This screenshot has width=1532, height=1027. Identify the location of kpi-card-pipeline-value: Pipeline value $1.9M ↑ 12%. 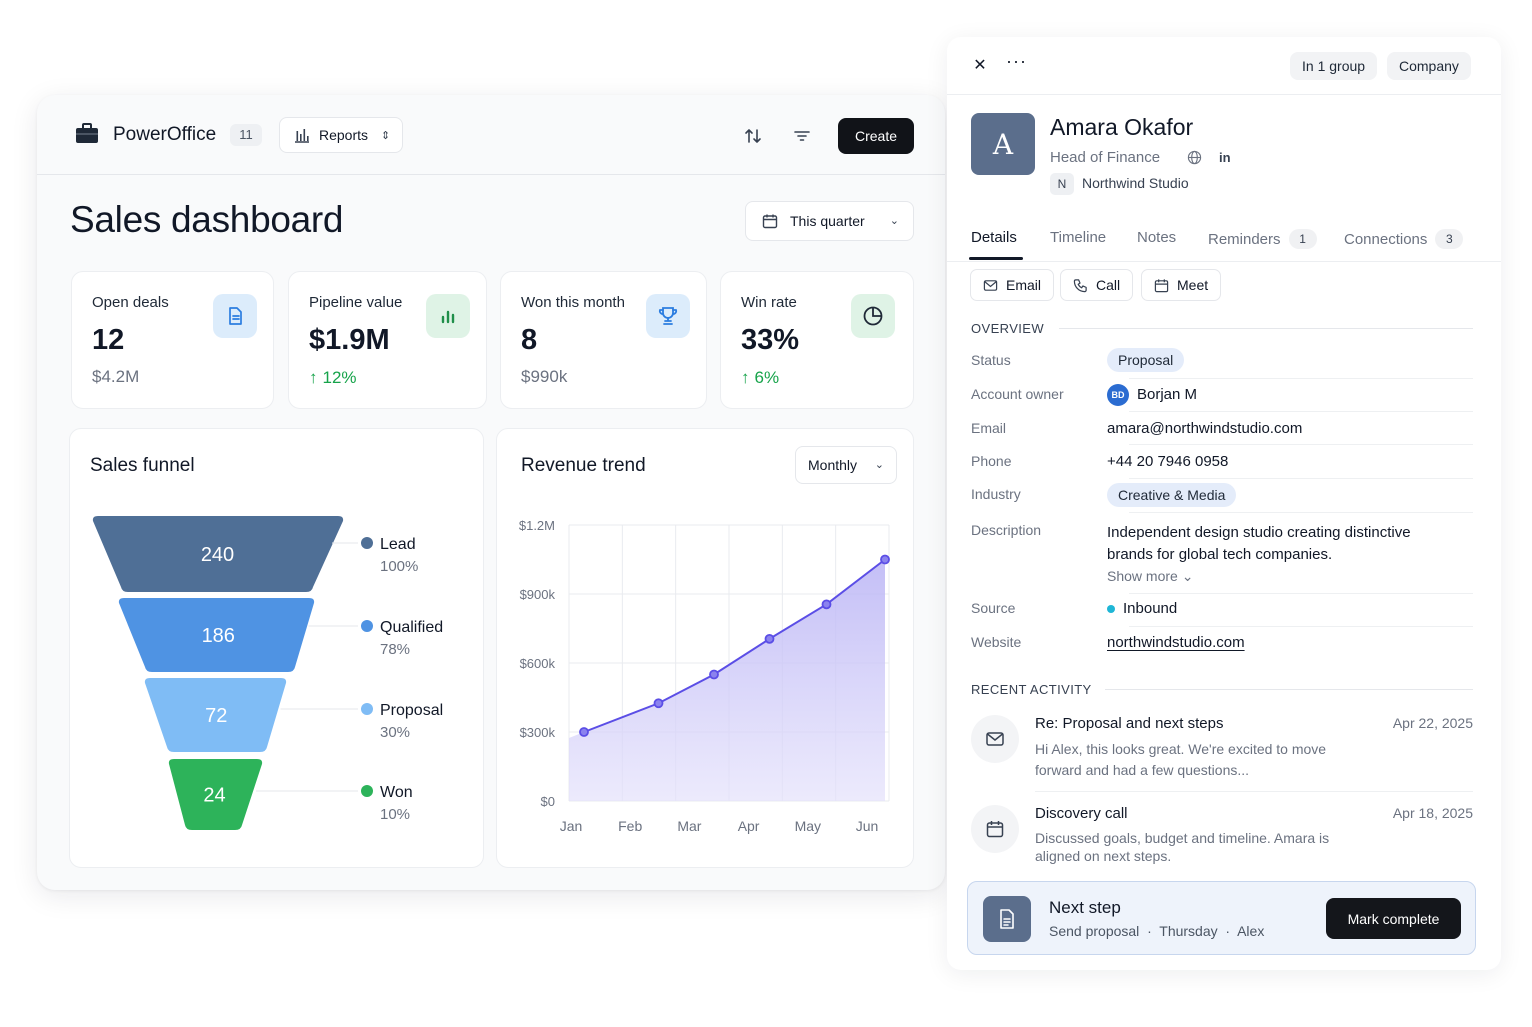
(387, 340).